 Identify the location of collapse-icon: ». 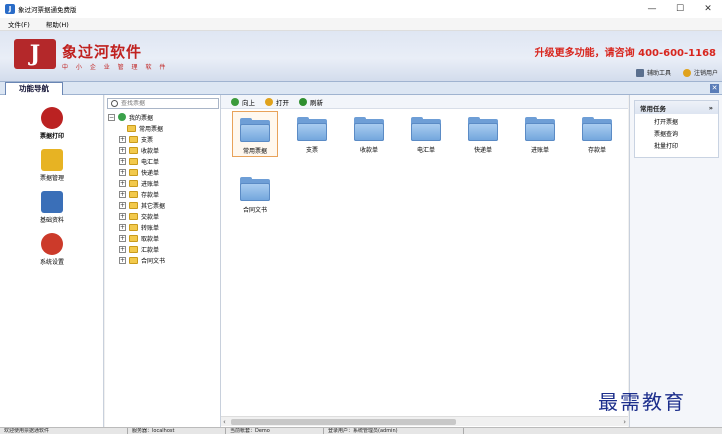
(711, 108).